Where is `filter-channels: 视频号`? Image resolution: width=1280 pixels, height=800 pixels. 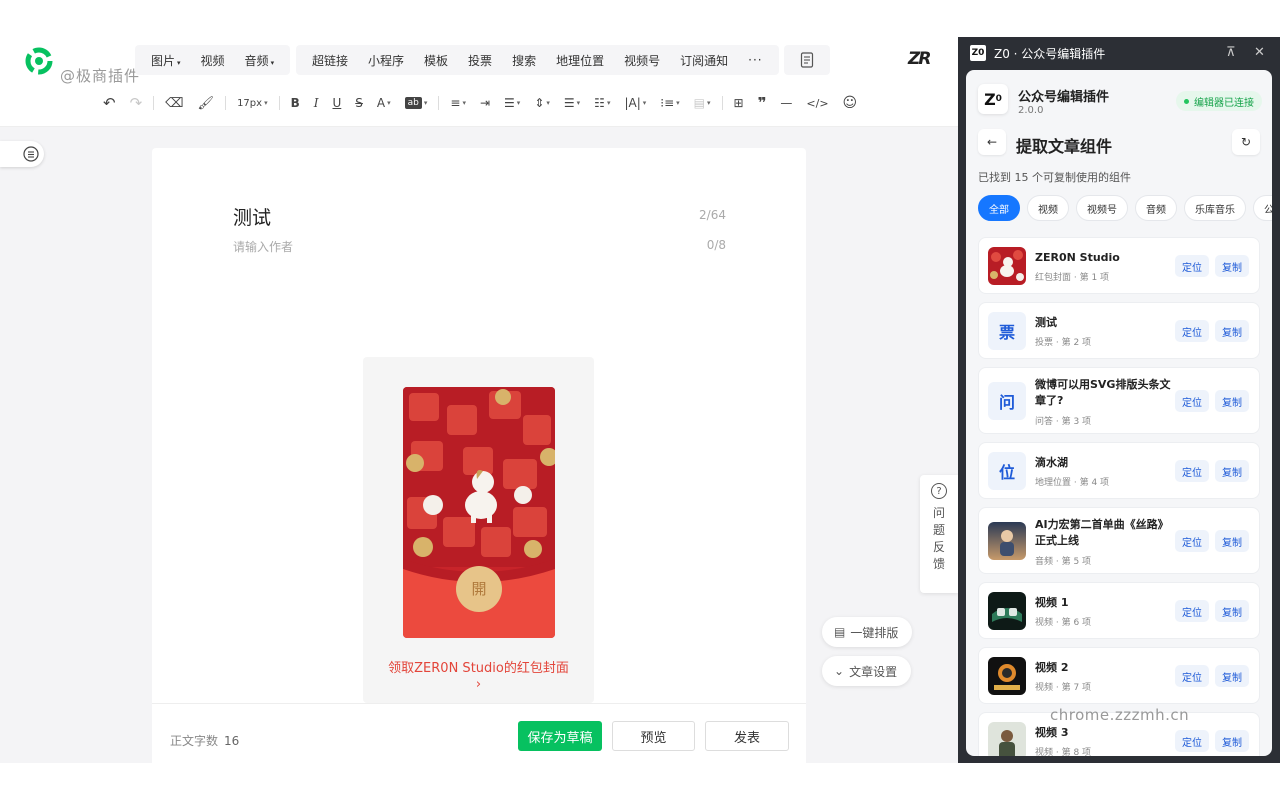 filter-channels: 视频号 is located at coordinates (1102, 208).